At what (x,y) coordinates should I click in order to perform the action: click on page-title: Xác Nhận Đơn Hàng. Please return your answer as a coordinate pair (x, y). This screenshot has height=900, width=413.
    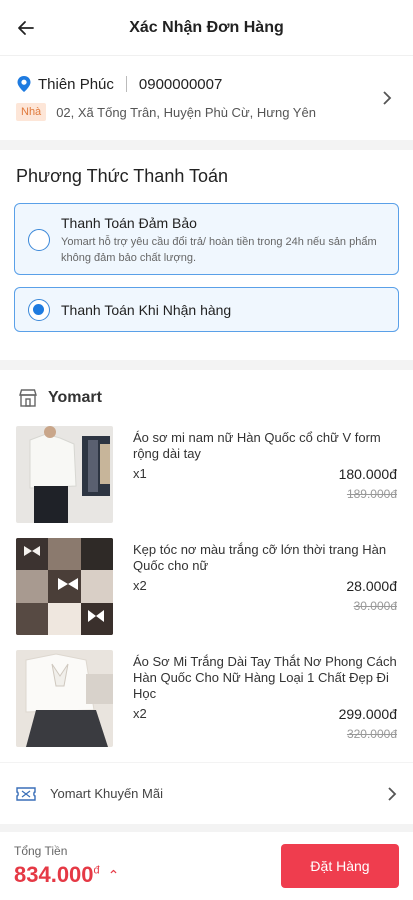
    Looking at the image, I should click on (206, 27).